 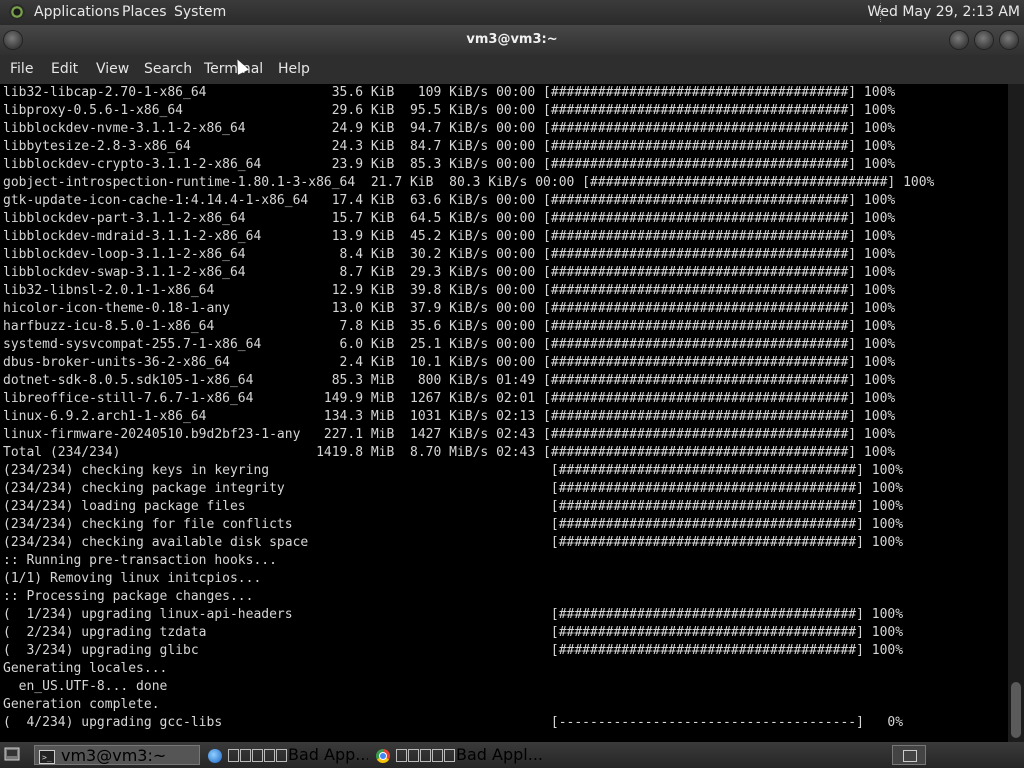 I want to click on terminal-line: en_US.UTF-8... done, so click(x=85, y=686).